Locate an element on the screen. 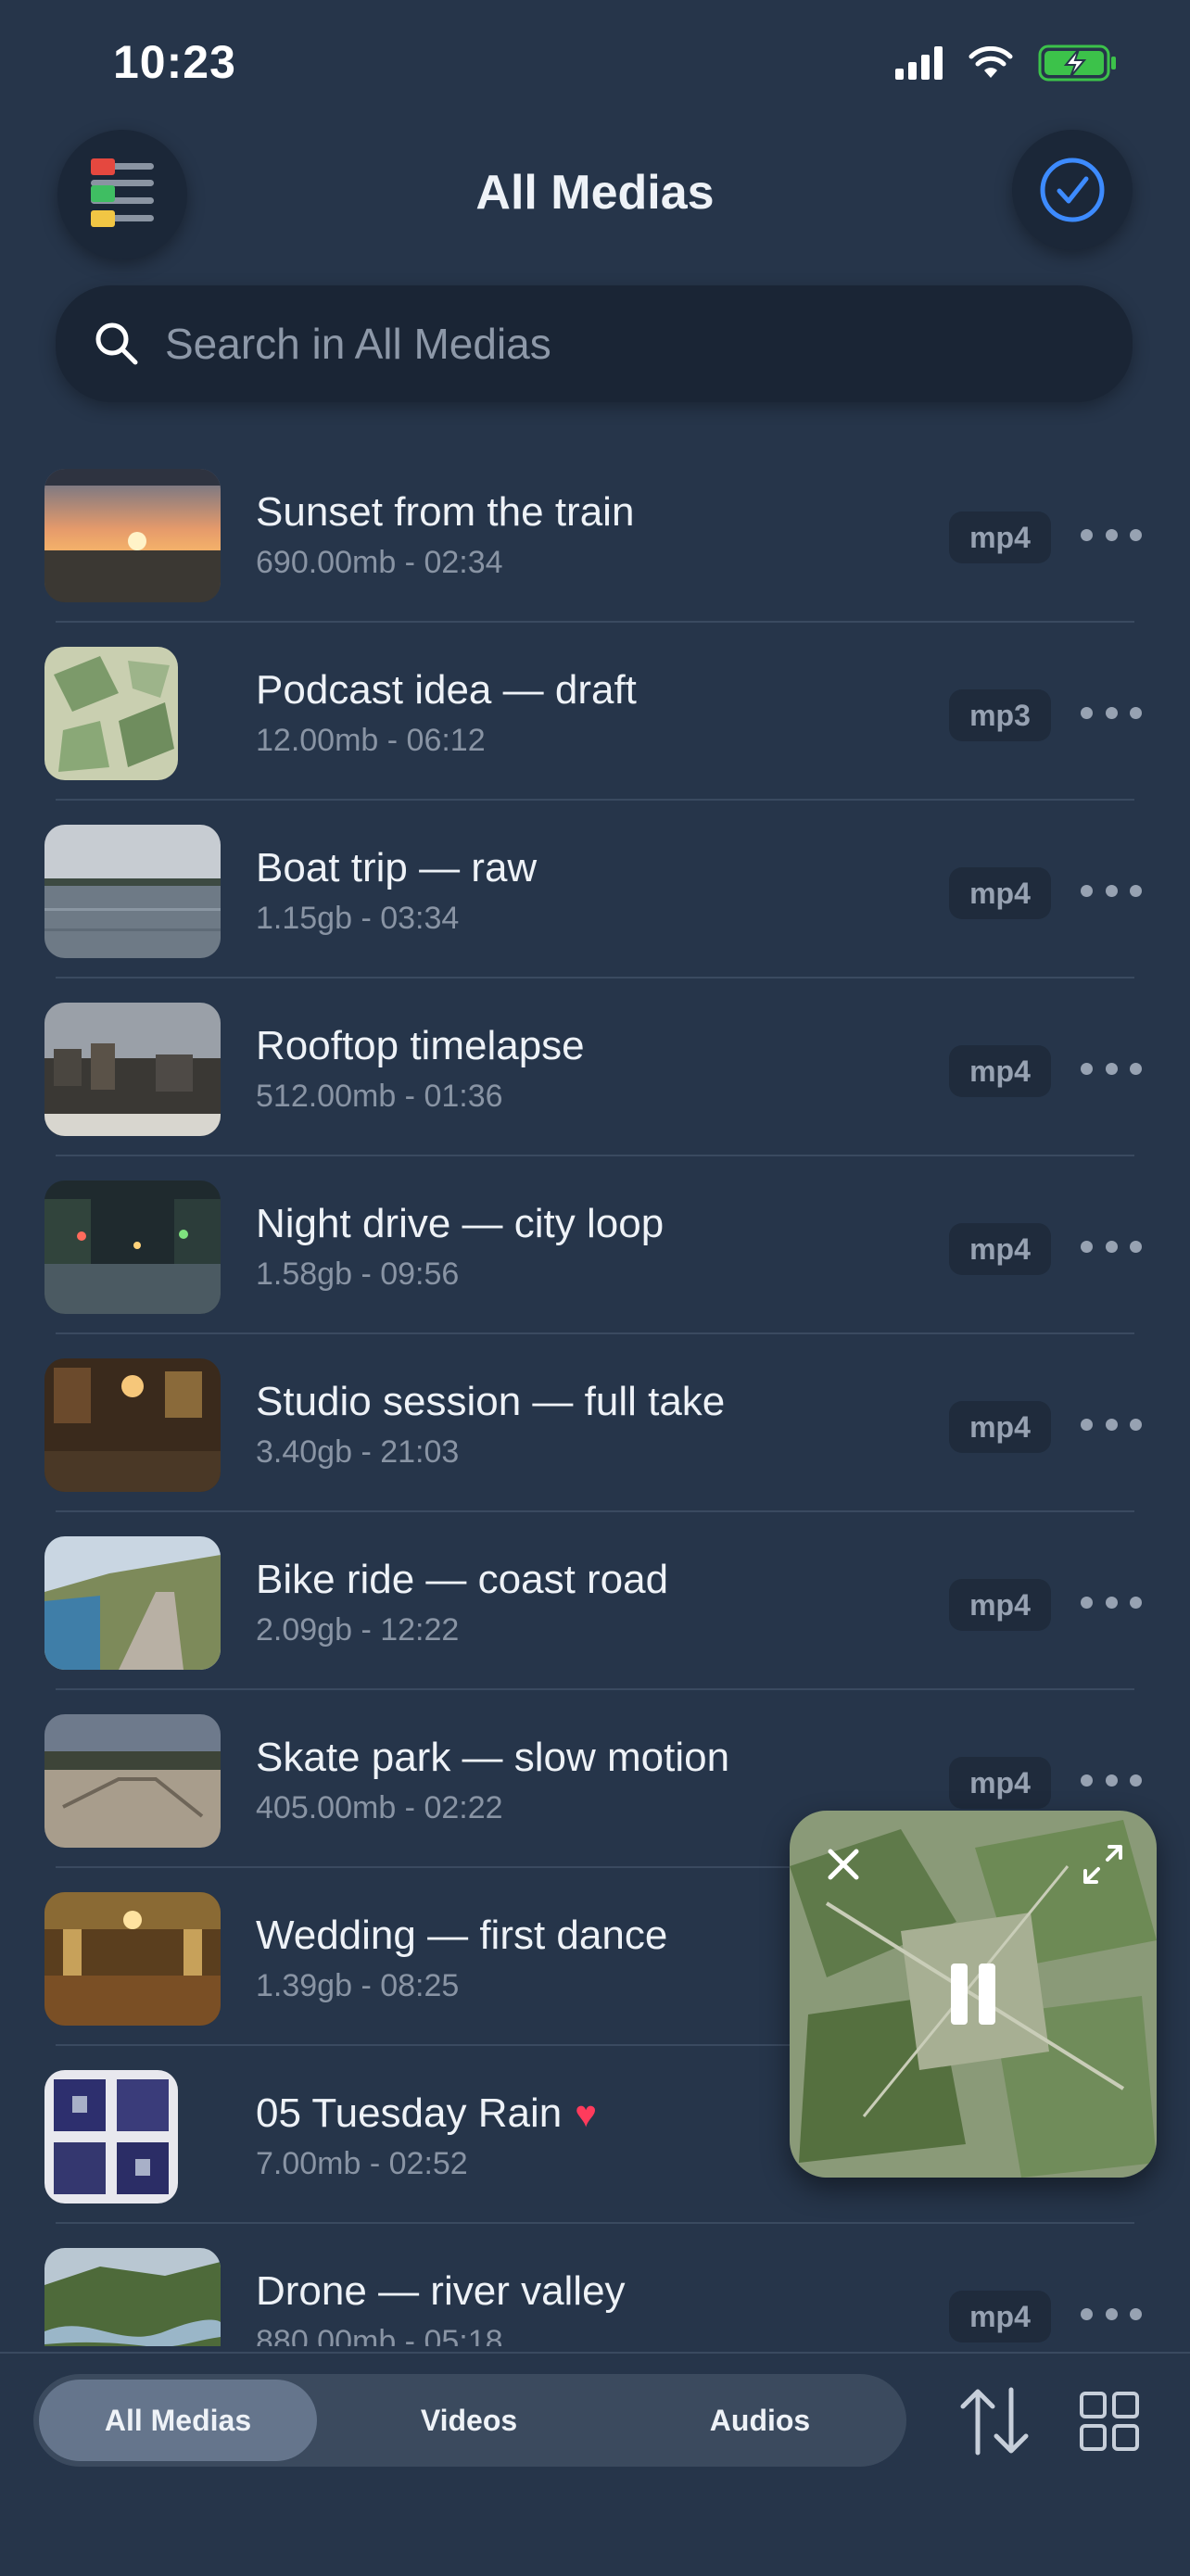 The height and width of the screenshot is (2576, 1190). select-button is located at coordinates (1072, 190).